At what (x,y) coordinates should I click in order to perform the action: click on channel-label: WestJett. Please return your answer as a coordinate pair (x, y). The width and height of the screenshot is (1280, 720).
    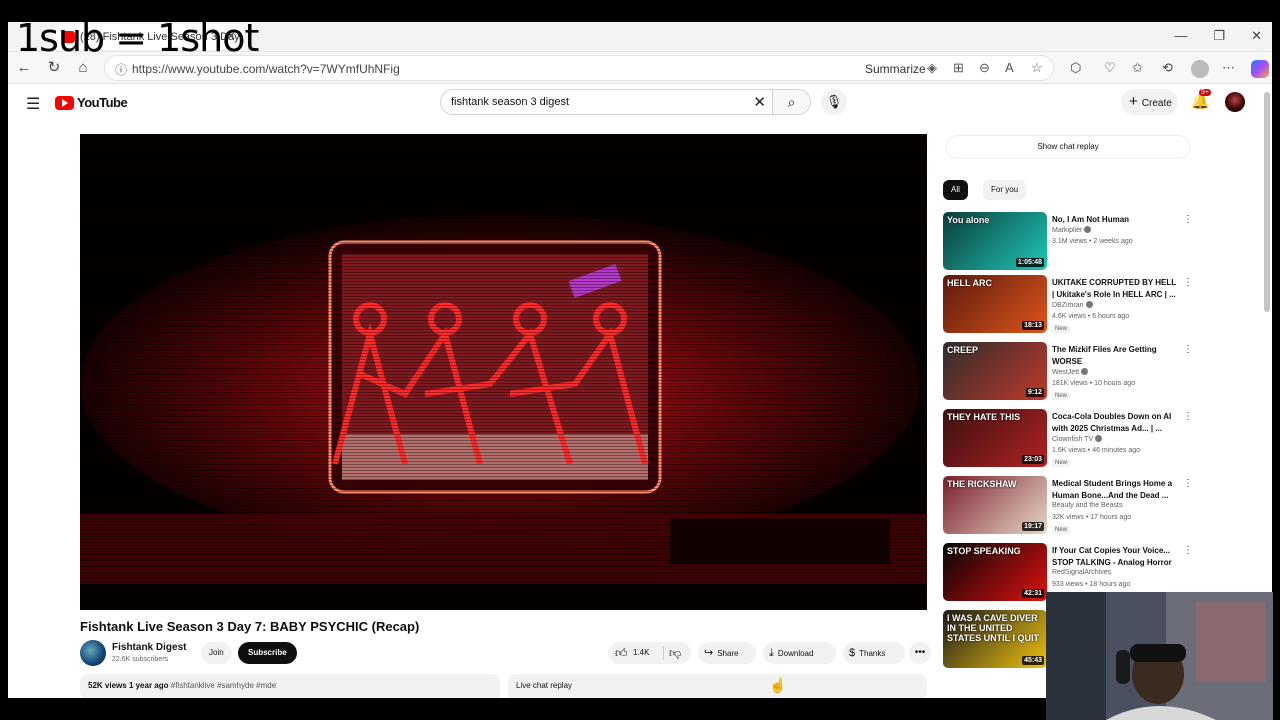
    Looking at the image, I should click on (1065, 372).